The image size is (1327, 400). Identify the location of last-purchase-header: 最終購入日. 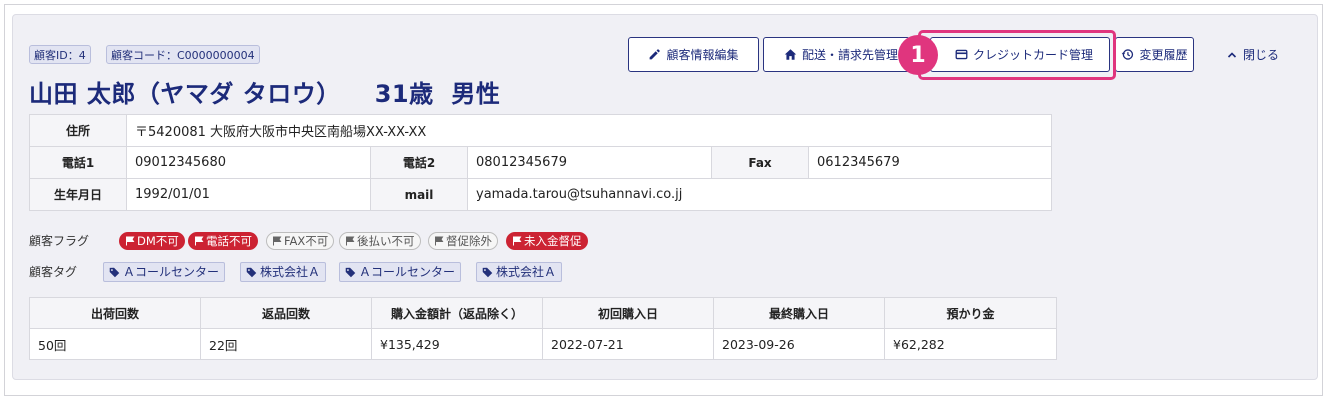
(799, 313).